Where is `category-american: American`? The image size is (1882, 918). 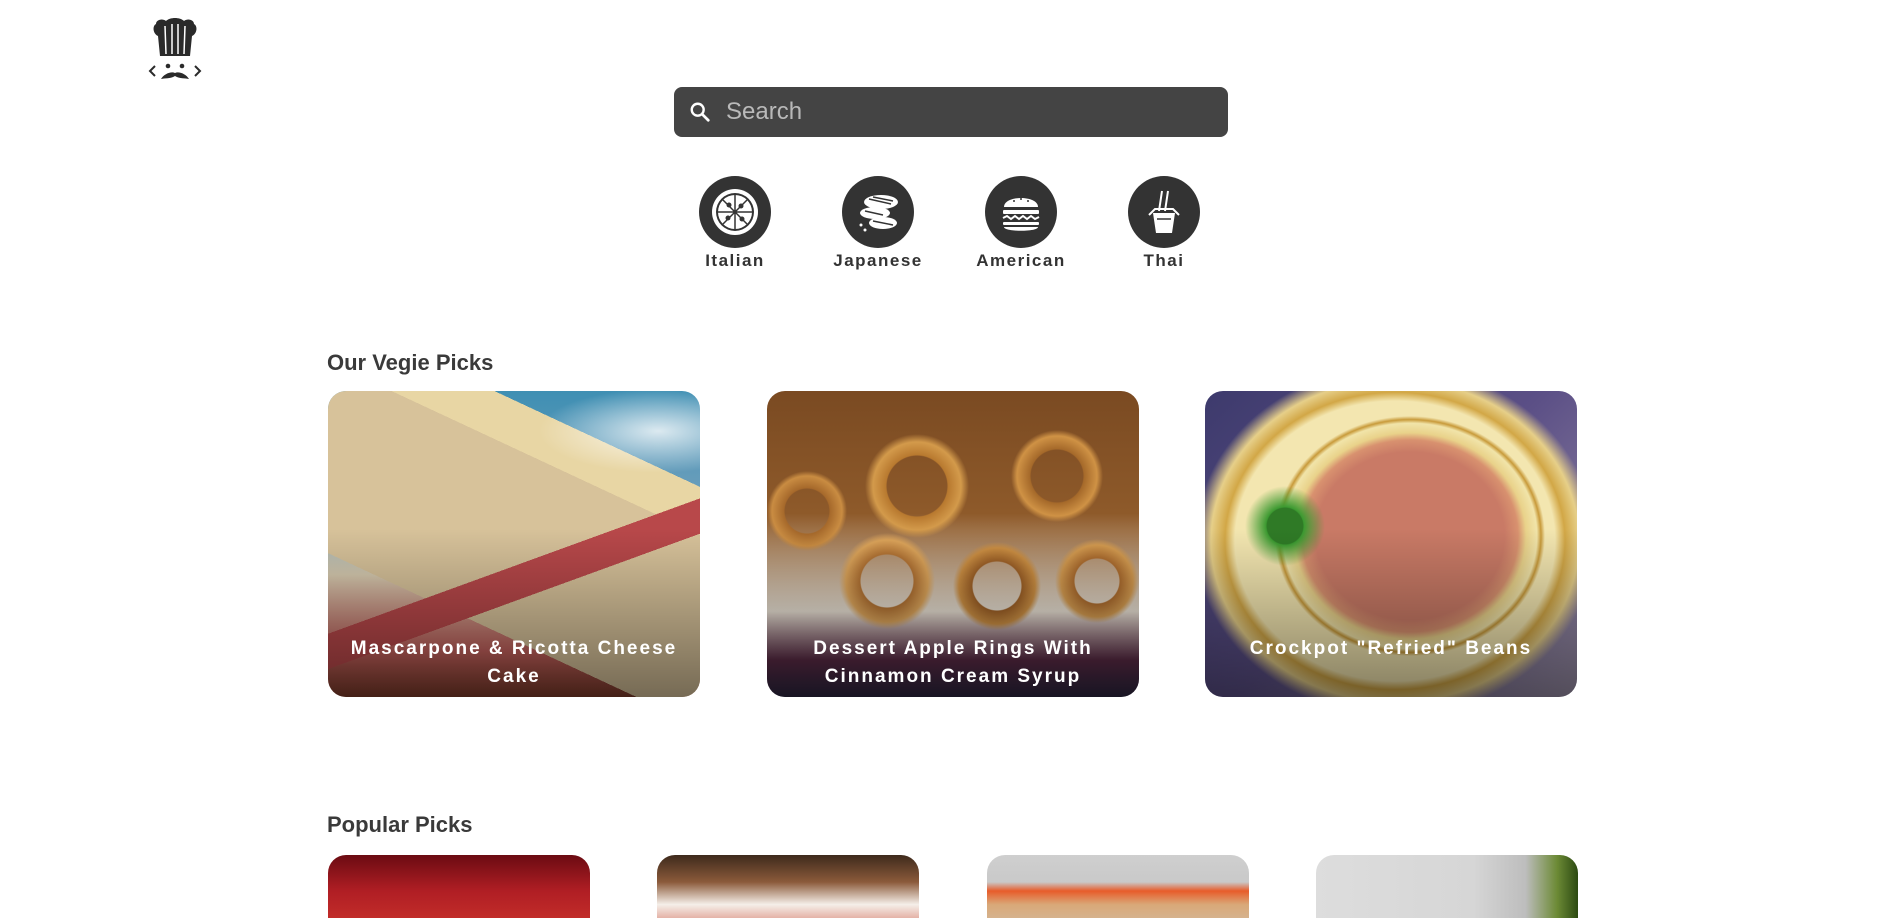
category-american: American is located at coordinates (1021, 223).